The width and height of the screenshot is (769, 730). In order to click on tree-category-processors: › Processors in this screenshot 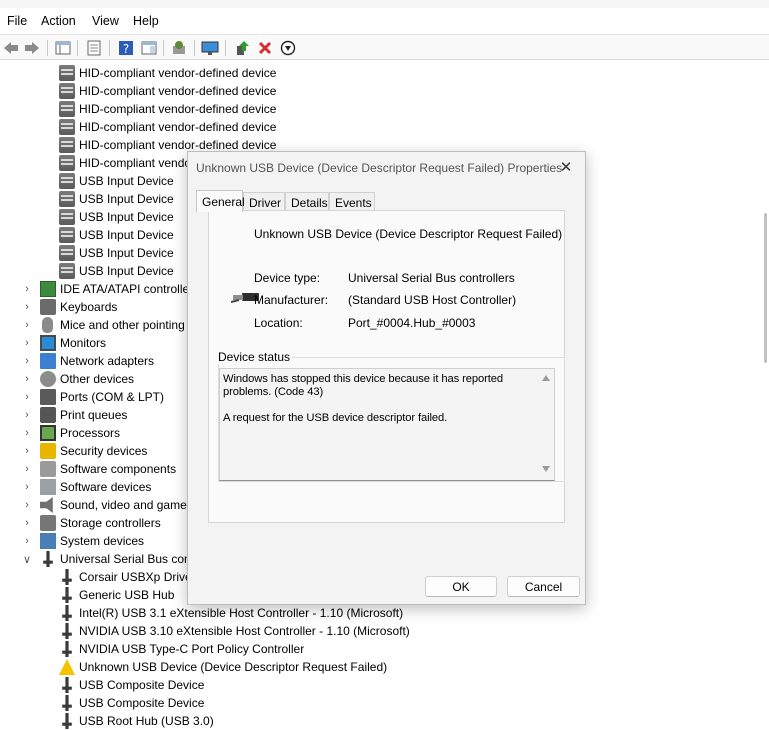, I will do `click(72, 433)`.